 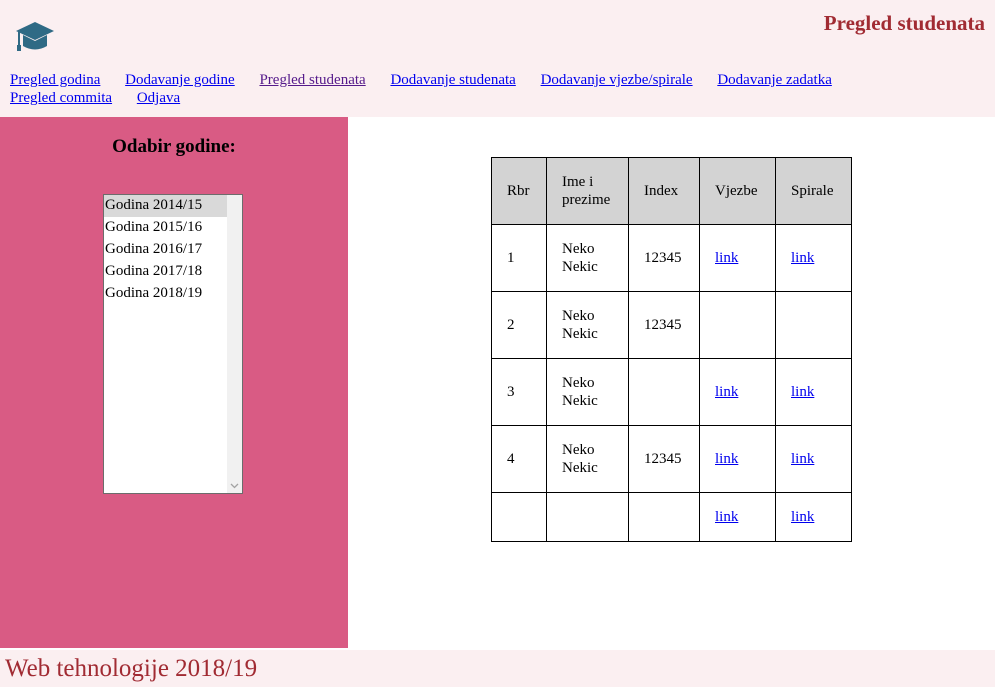 I want to click on list-scrollbar, so click(x=234, y=344).